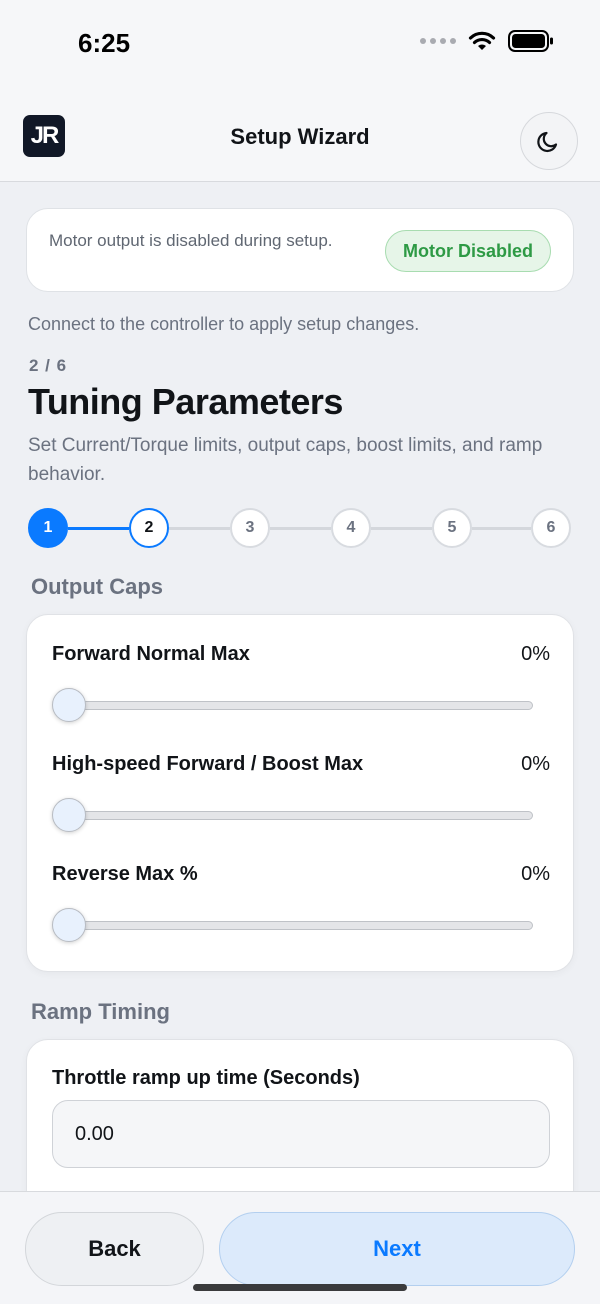 This screenshot has height=1304, width=600. Describe the element at coordinates (151, 654) in the screenshot. I see `slider-label: Forward Normal Max` at that location.